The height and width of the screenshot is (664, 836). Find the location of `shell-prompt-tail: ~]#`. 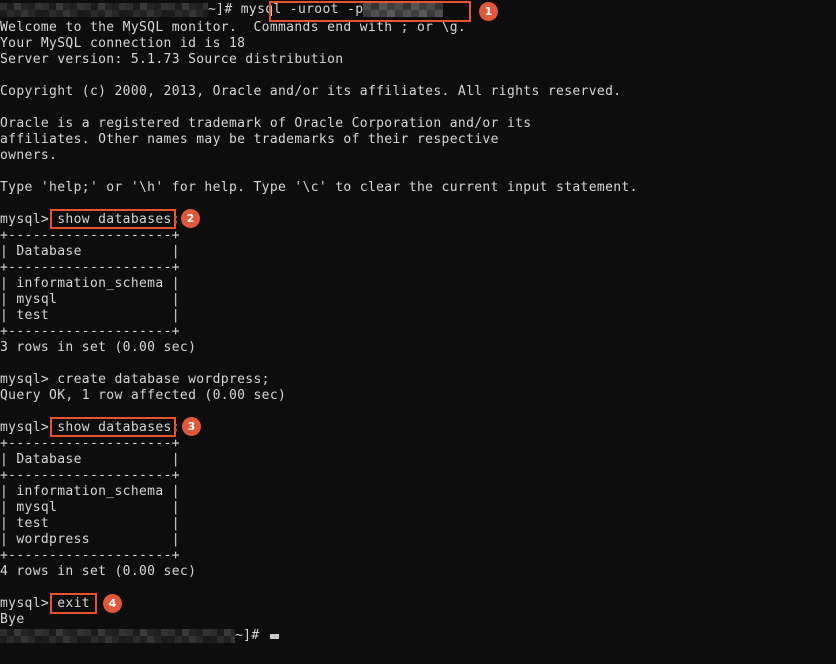

shell-prompt-tail: ~]# is located at coordinates (224, 9).